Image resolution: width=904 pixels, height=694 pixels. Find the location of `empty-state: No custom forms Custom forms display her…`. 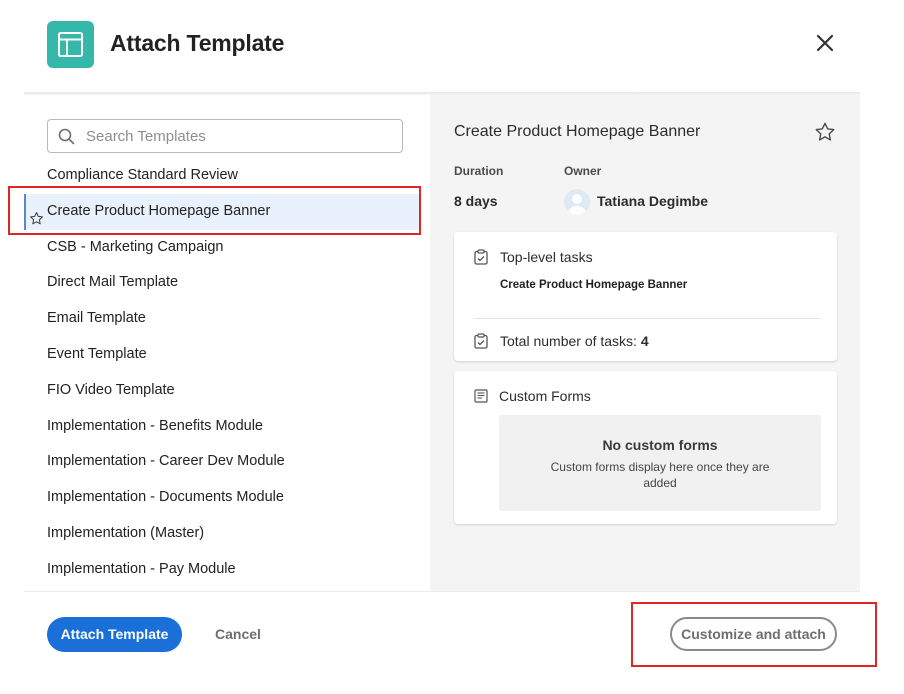

empty-state: No custom forms Custom forms display her… is located at coordinates (660, 463).